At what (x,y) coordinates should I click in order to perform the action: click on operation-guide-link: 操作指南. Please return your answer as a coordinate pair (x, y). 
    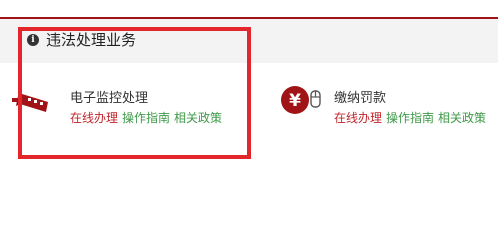
    Looking at the image, I should click on (410, 118).